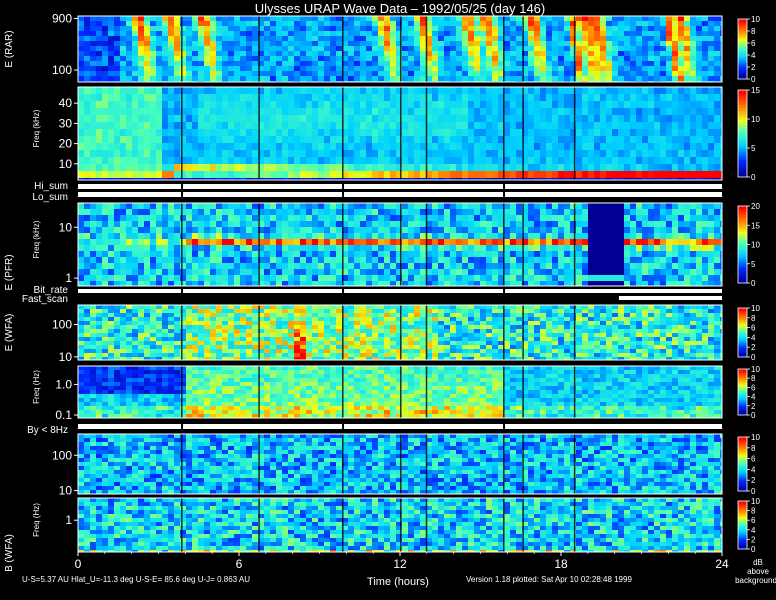 This screenshot has height=600, width=776. I want to click on y-axis-label: E (PFR), so click(9, 272).